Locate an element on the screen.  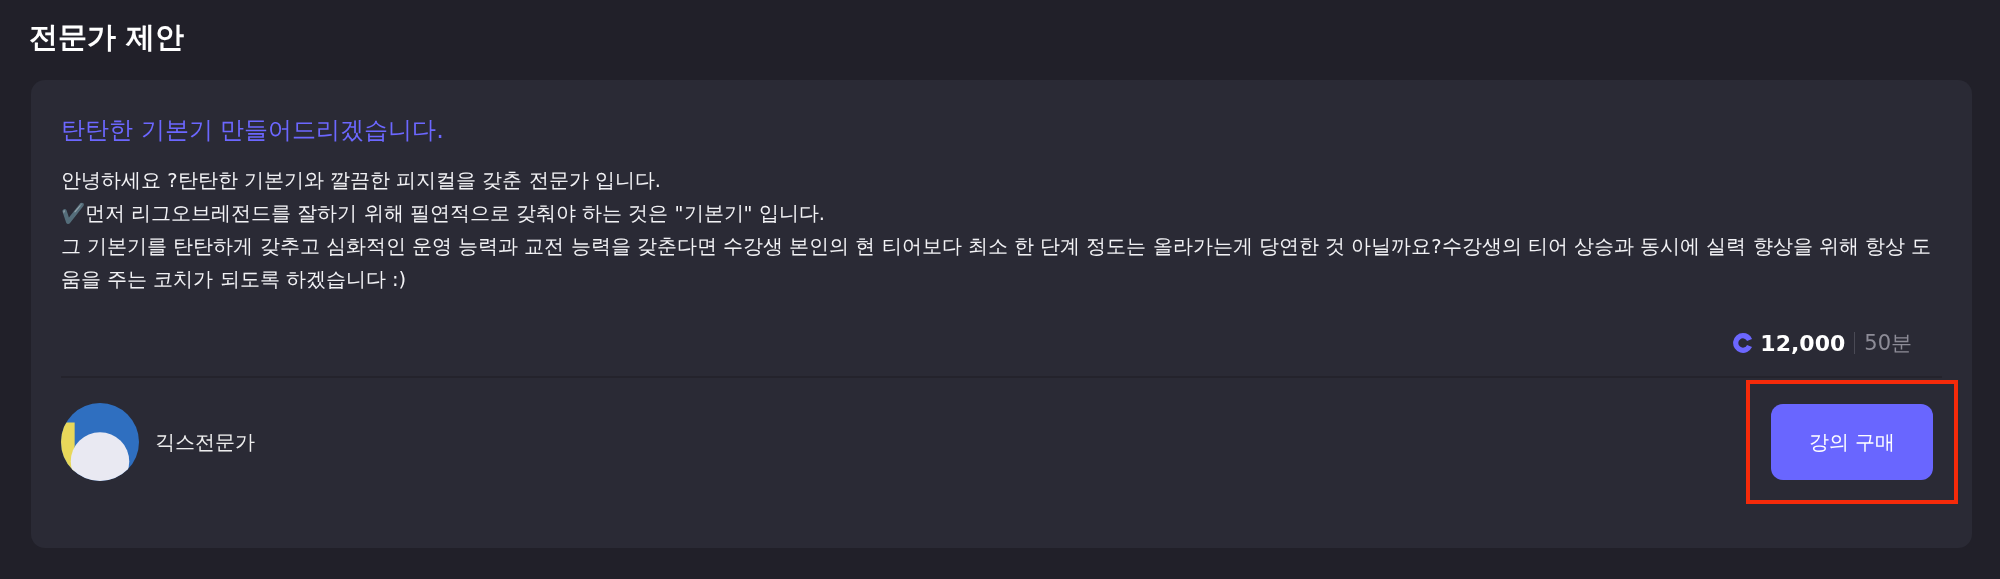
price-text: 12,000 is located at coordinates (1803, 343).